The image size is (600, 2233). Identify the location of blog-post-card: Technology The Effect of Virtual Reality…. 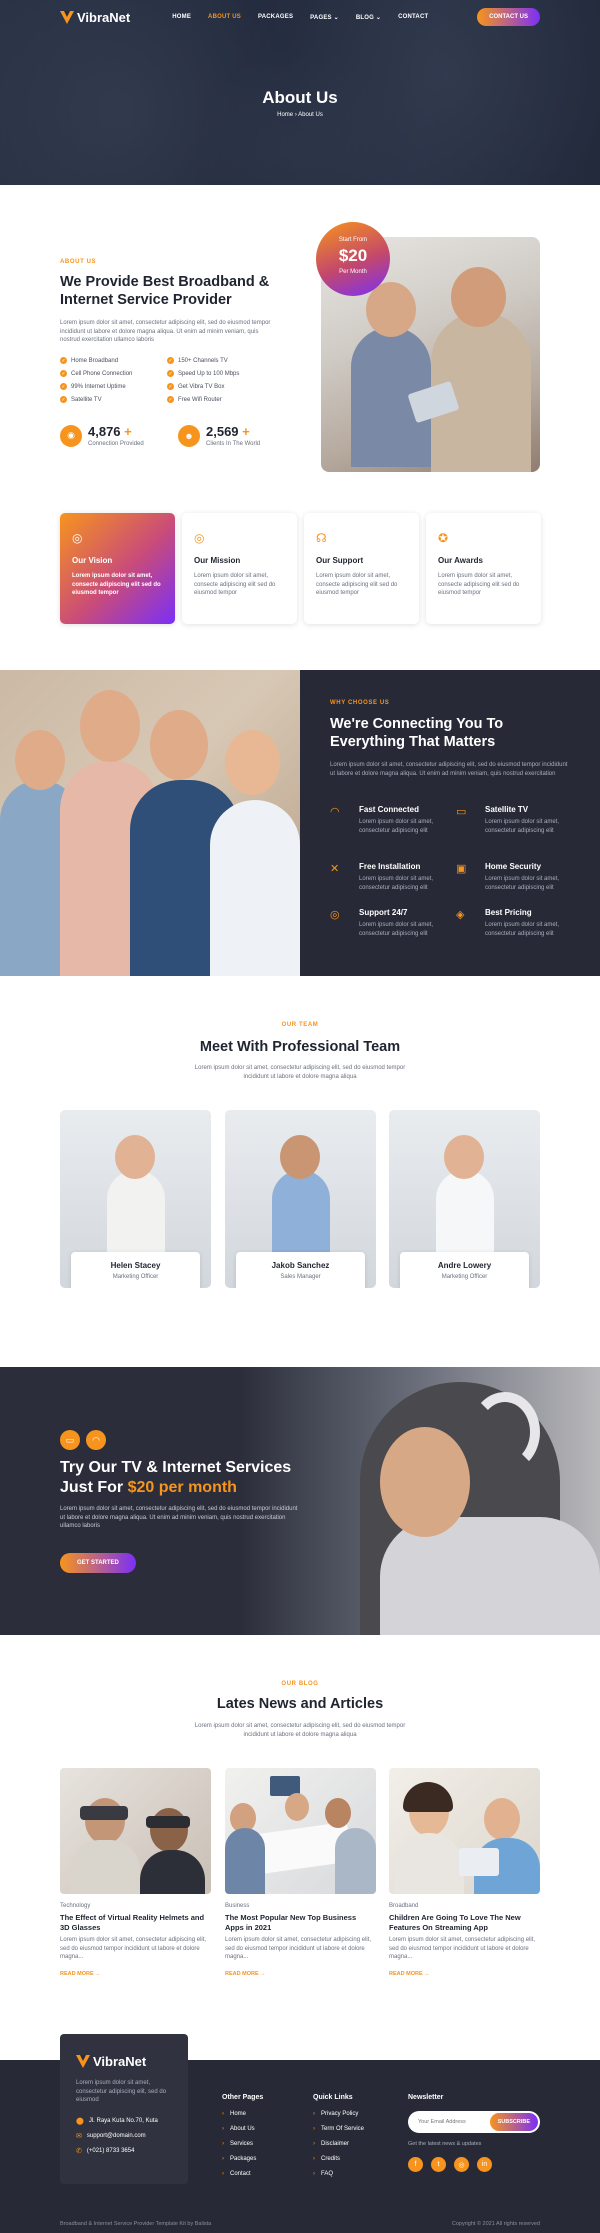
(135, 1872).